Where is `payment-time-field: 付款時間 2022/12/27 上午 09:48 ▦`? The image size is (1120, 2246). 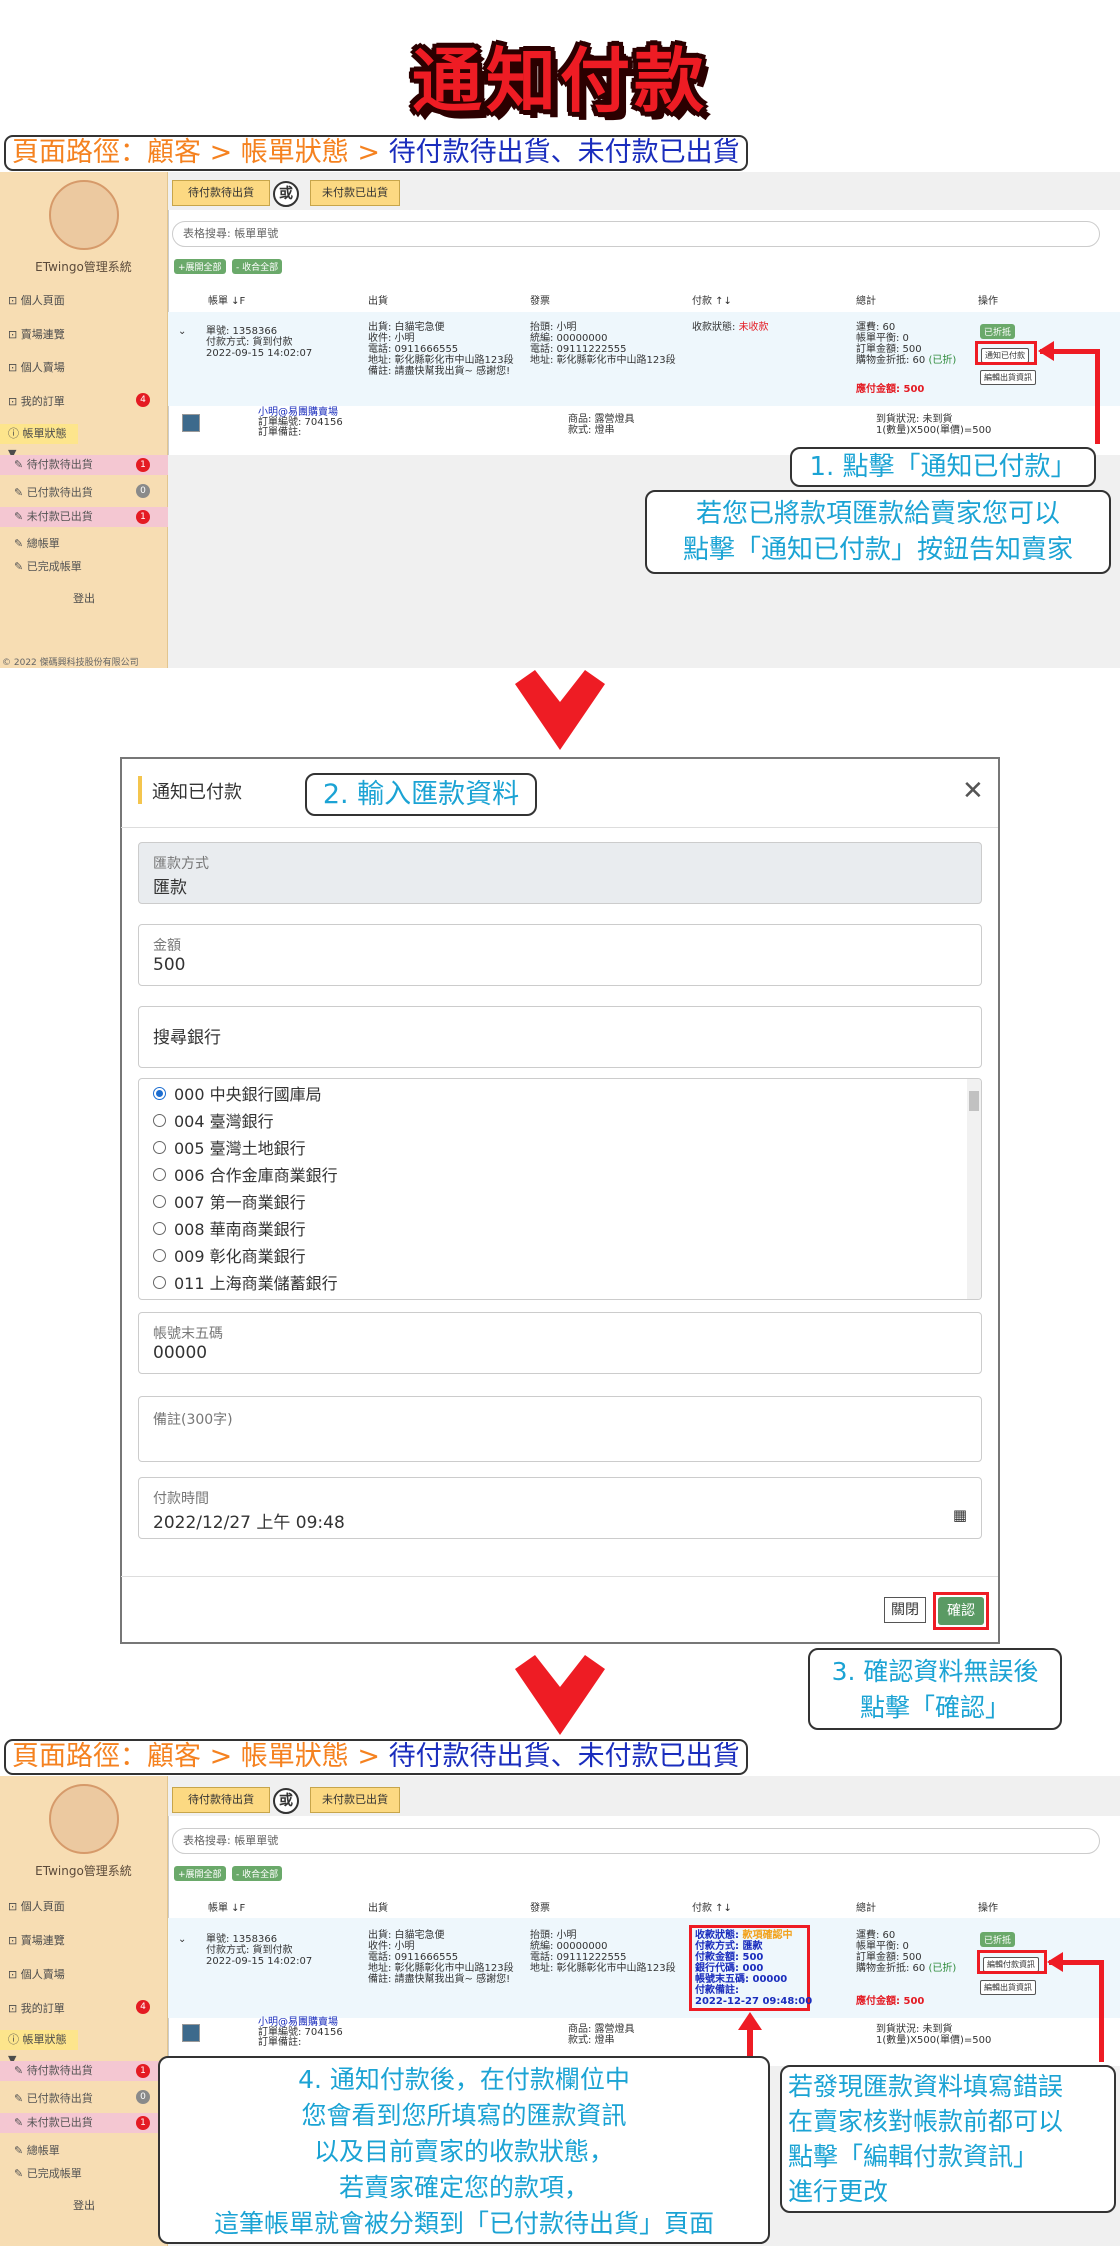
payment-time-field: 付款時間 2022/12/27 上午 09:48 ▦ is located at coordinates (560, 1508).